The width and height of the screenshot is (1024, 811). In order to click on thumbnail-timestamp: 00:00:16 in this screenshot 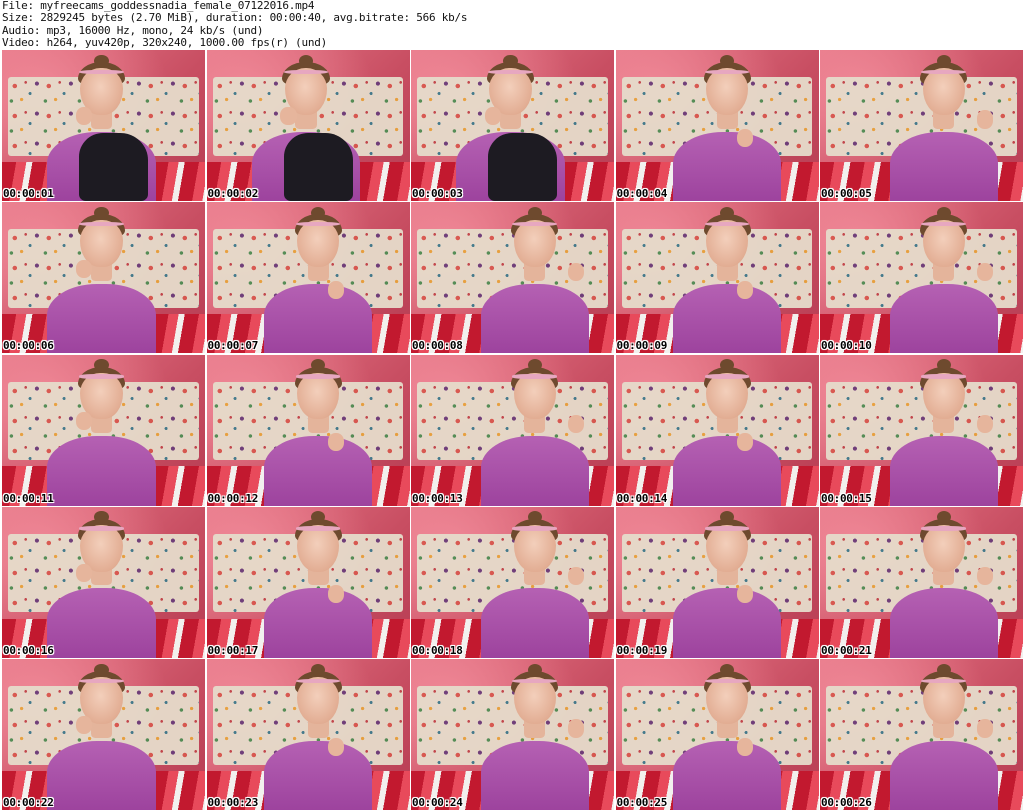, I will do `click(28, 650)`.